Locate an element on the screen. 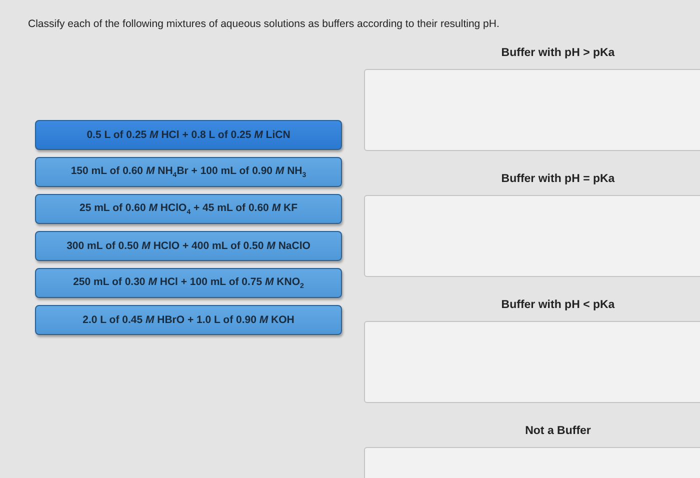  mixture-tile: 2.0 L of 0.45 M HBrO + 1.0 L of 0.90 M KOH is located at coordinates (188, 320).